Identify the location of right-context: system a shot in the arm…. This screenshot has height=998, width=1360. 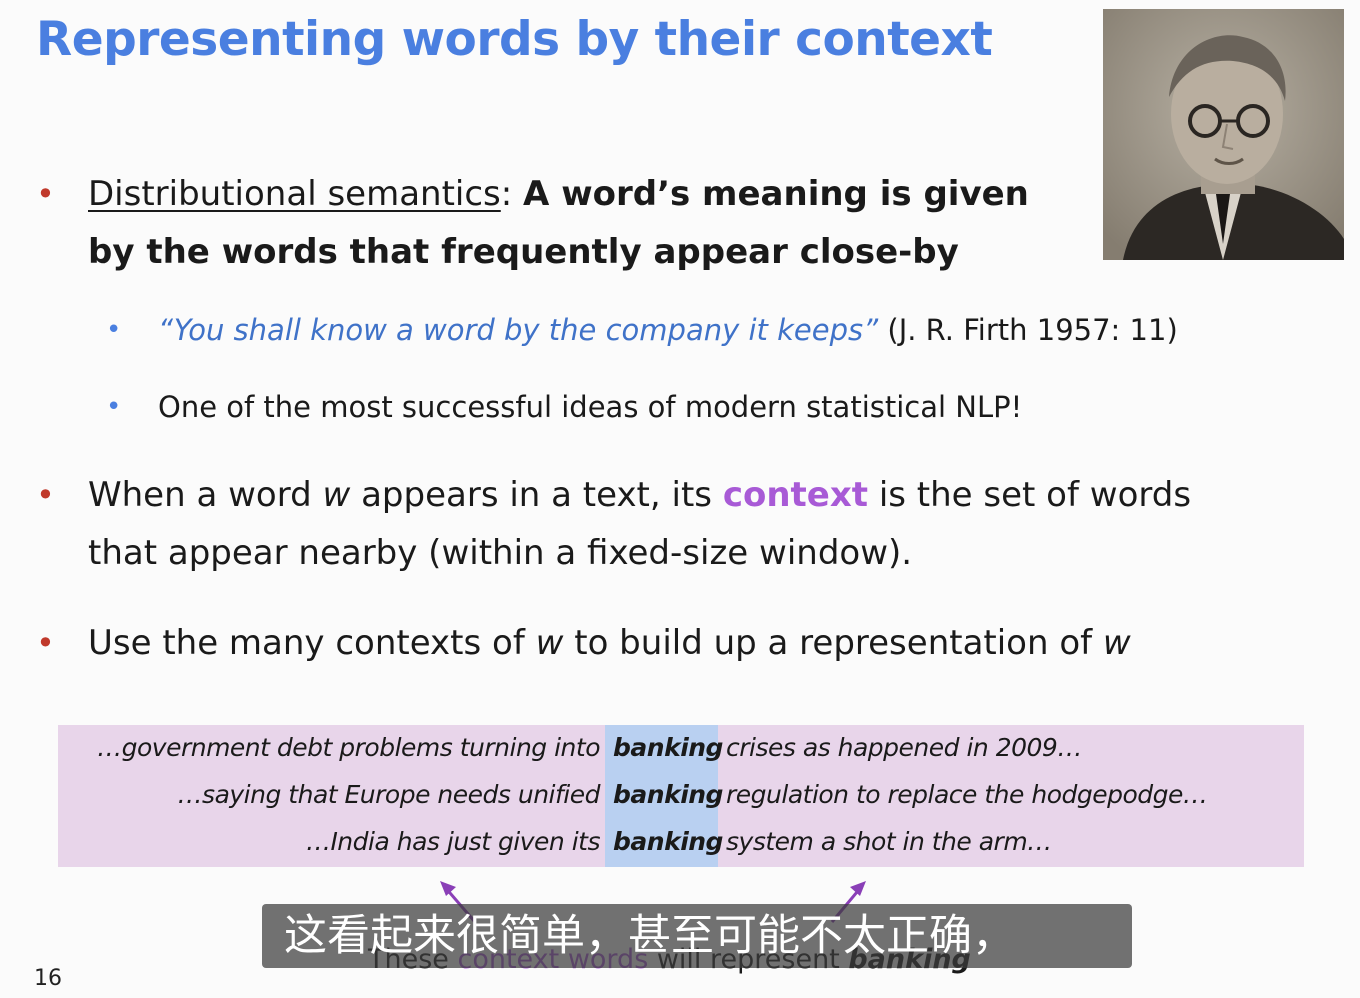
(889, 841).